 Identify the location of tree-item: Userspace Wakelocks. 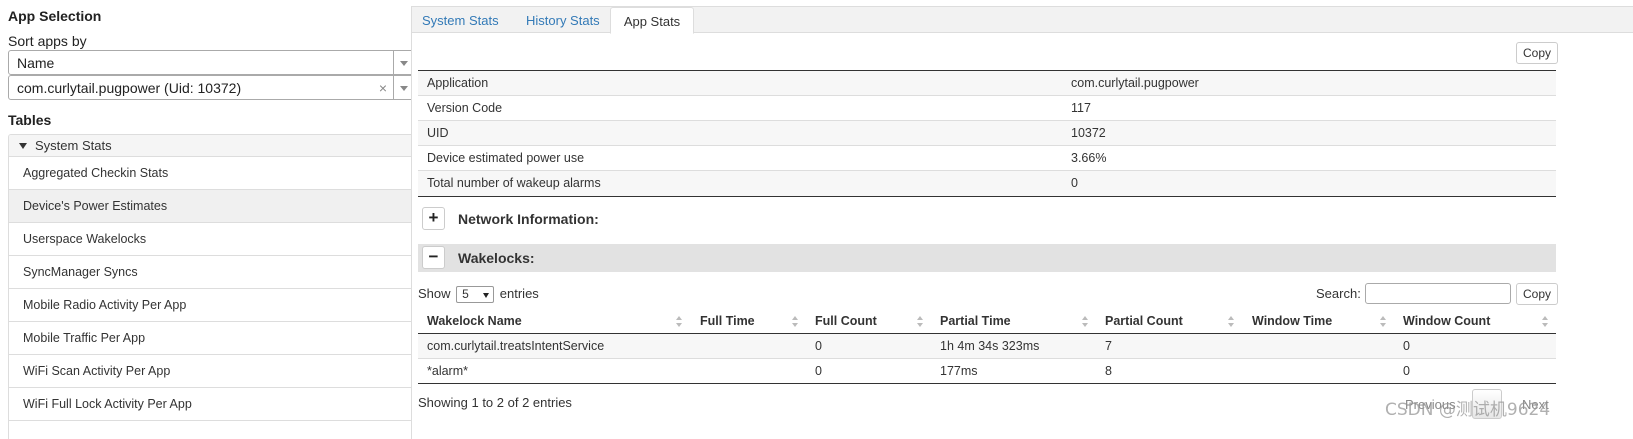
(211, 239).